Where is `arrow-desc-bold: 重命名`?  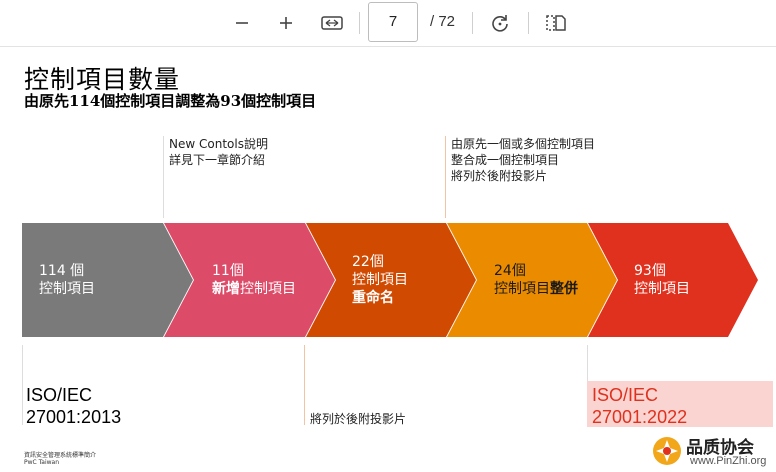
arrow-desc-bold: 重命名 is located at coordinates (373, 298).